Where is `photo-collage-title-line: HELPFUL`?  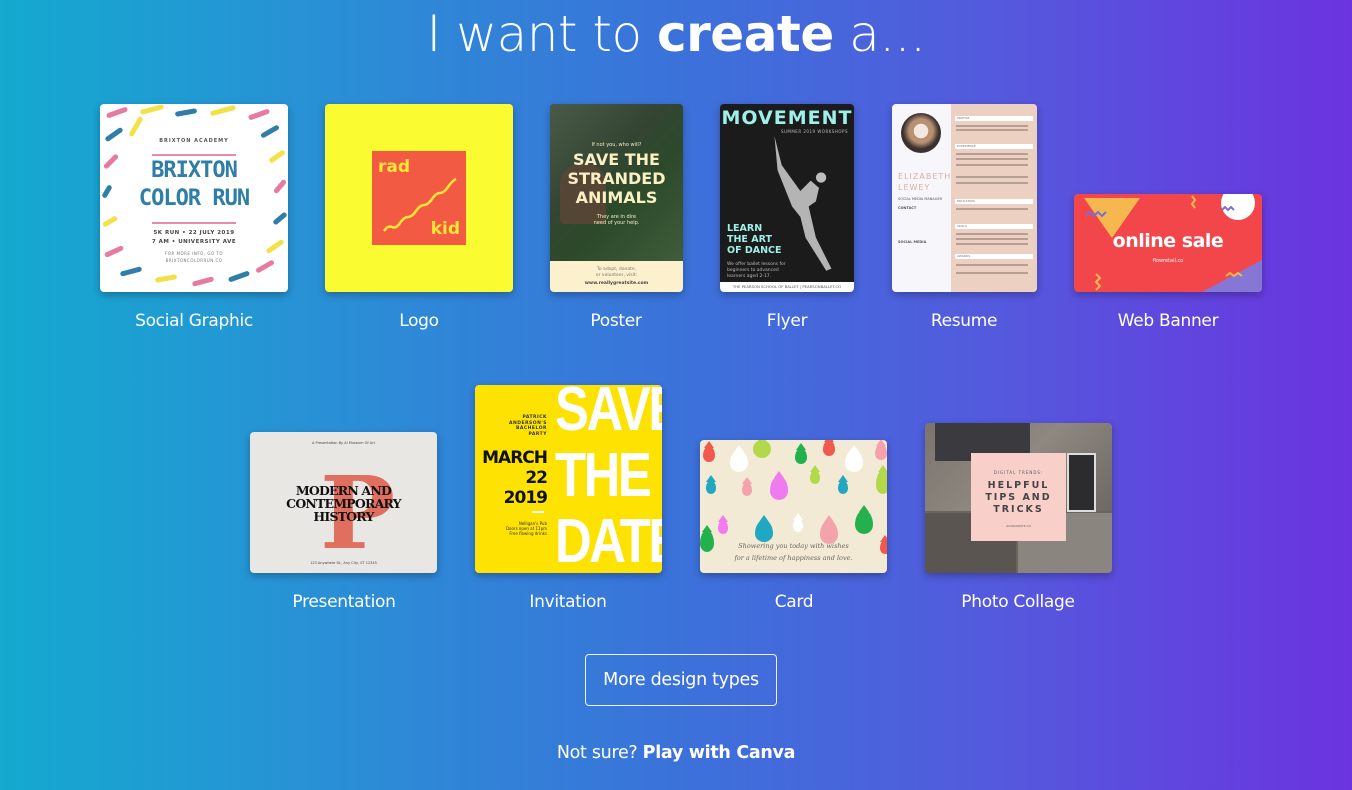 photo-collage-title-line: HELPFUL is located at coordinates (1018, 485).